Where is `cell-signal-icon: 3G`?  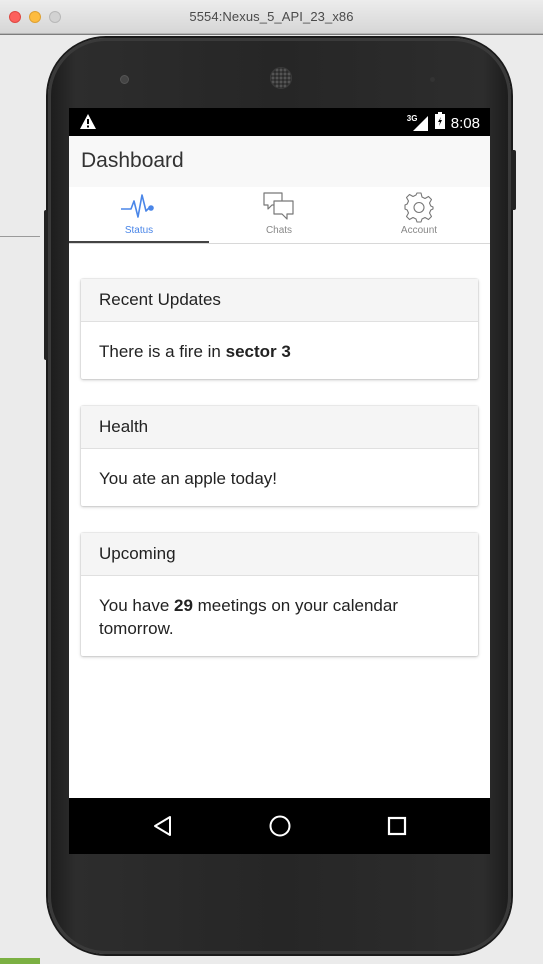
cell-signal-icon: 3G is located at coordinates (418, 123).